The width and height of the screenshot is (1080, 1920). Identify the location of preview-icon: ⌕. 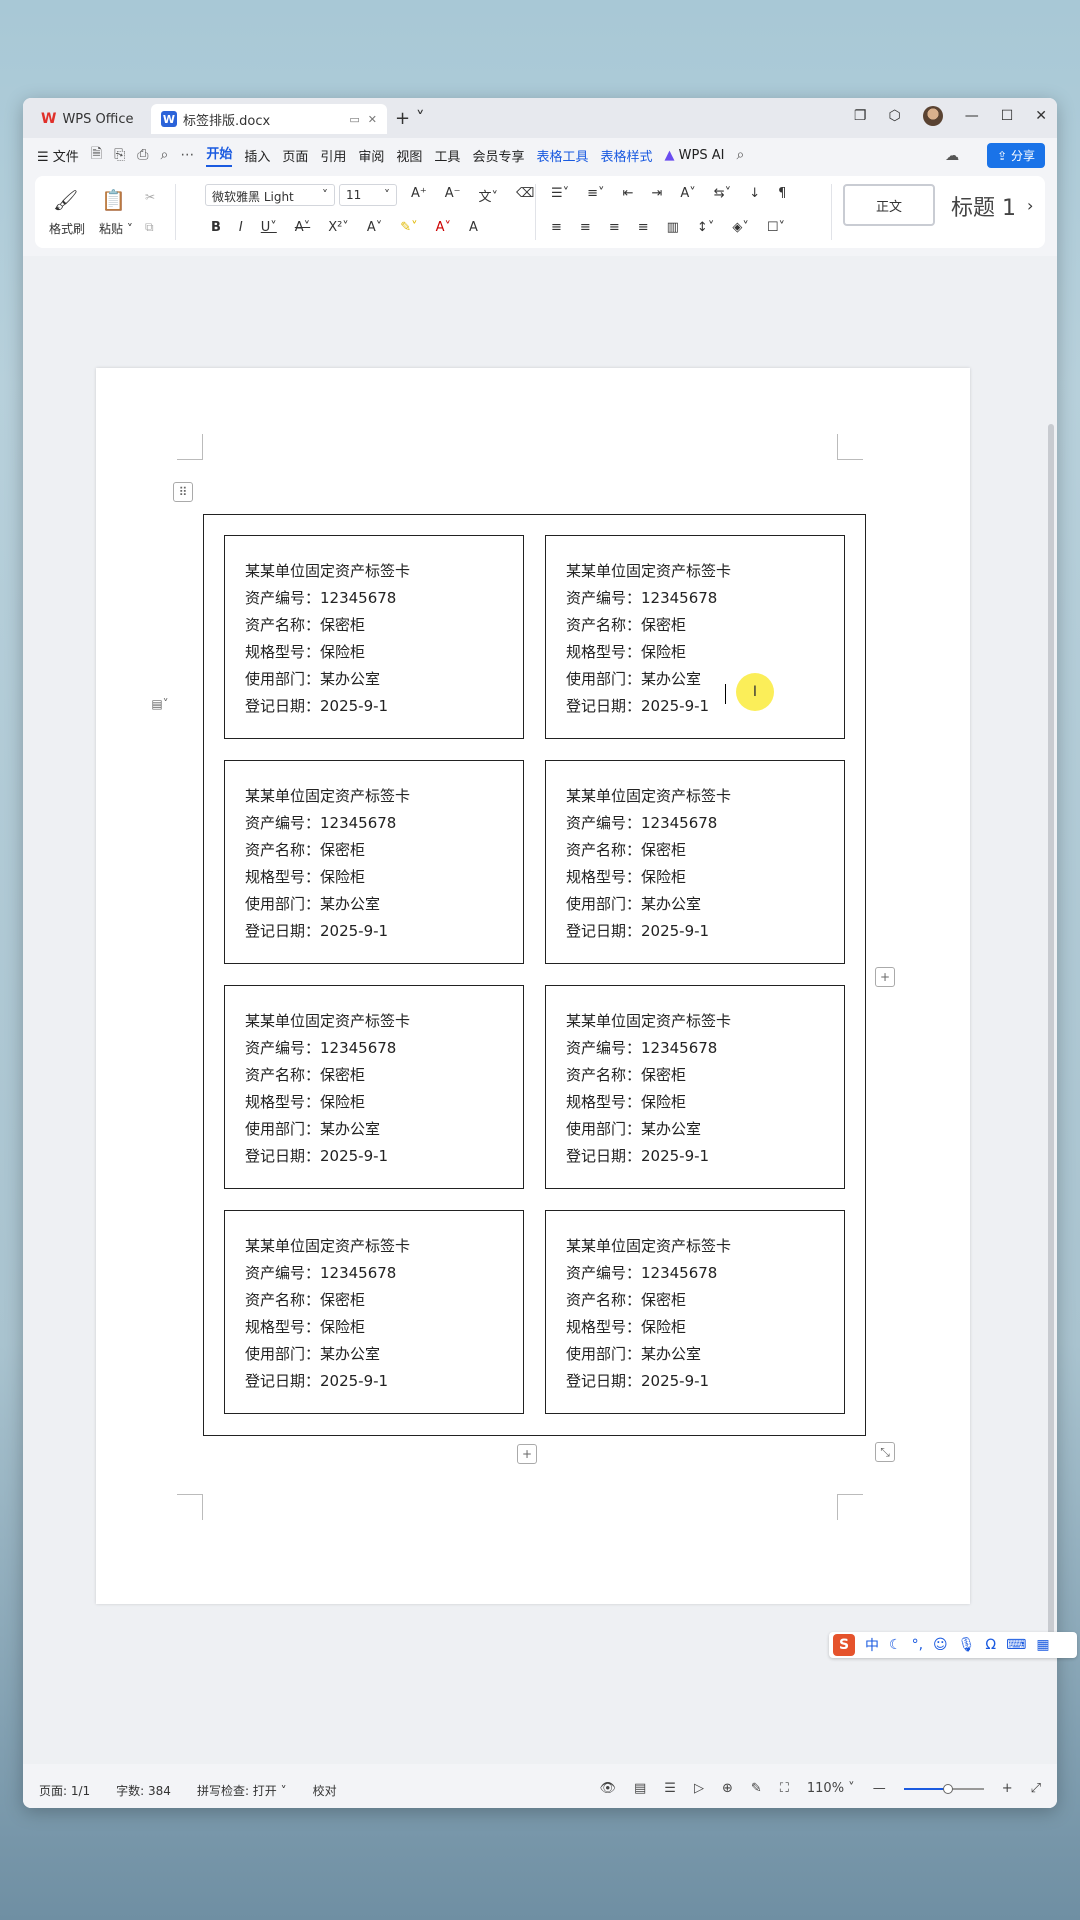
(164, 155).